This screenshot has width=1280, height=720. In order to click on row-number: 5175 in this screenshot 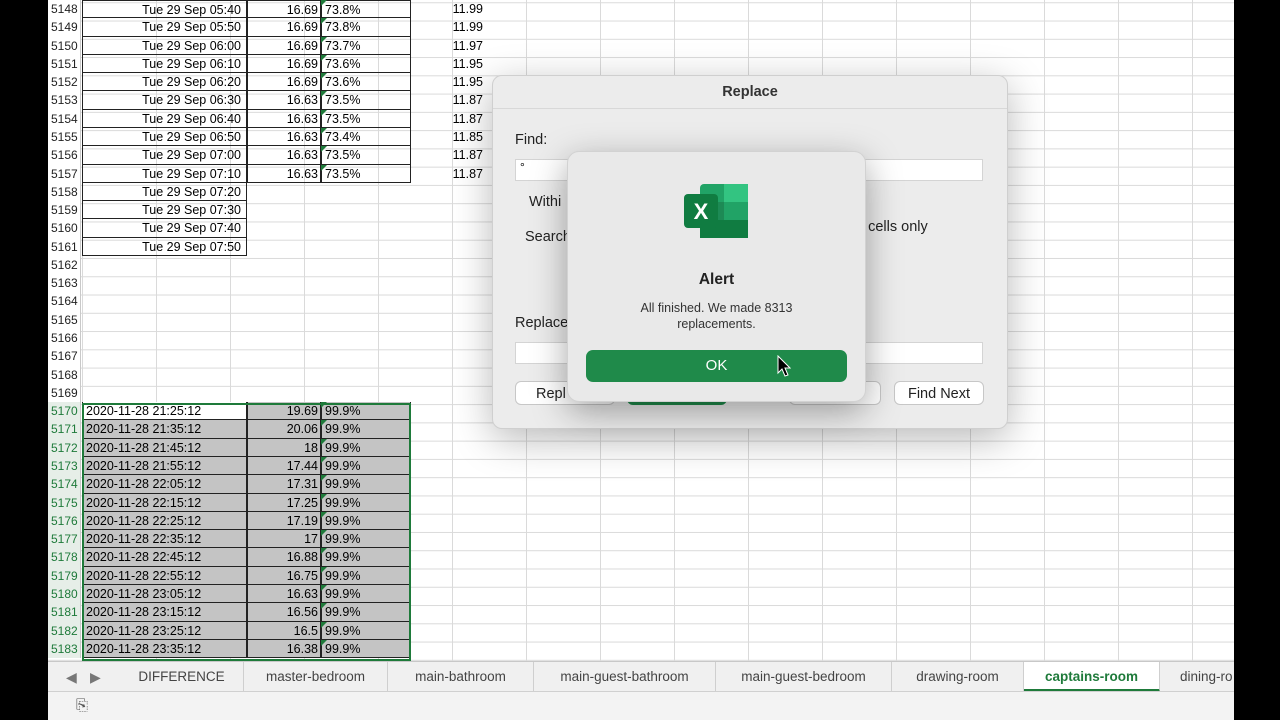, I will do `click(64, 502)`.